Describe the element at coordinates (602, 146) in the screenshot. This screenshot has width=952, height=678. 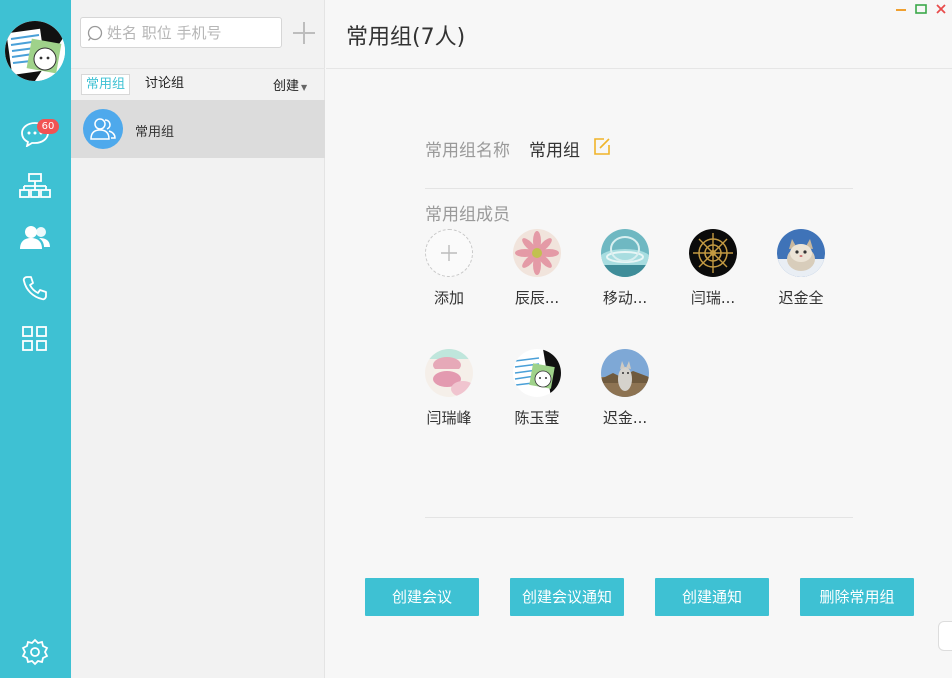
I see `edit-icon` at that location.